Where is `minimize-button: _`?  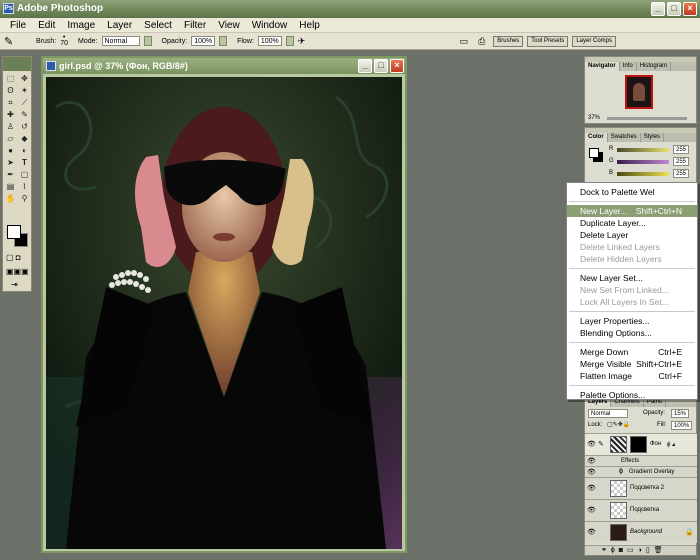 minimize-button: _ is located at coordinates (658, 9).